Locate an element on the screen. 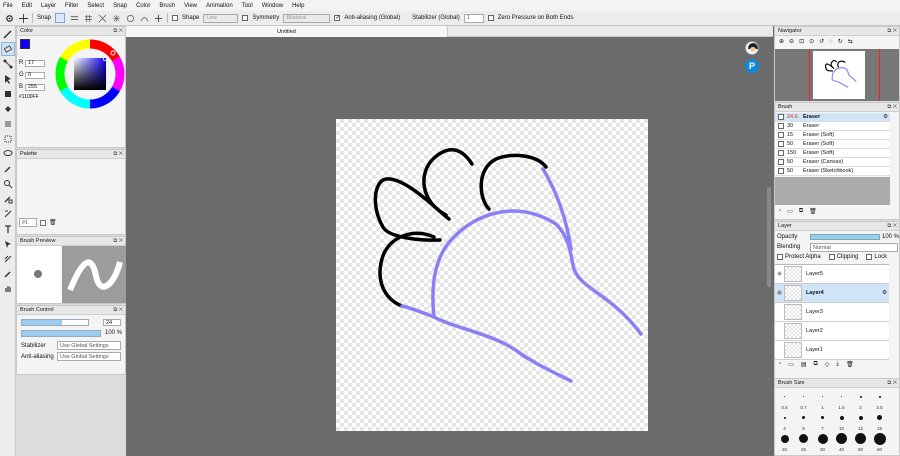 The height and width of the screenshot is (456, 900). eyedropper-icon is located at coordinates (8, 274).